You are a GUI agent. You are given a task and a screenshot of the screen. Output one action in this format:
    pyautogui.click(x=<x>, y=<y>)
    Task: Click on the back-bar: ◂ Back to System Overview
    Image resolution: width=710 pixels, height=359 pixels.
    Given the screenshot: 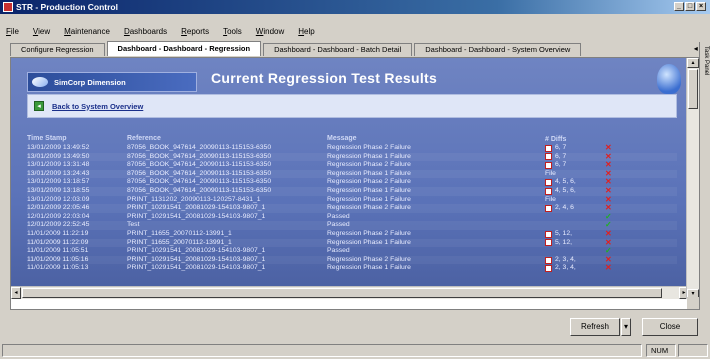 What is the action you would take?
    pyautogui.click(x=352, y=106)
    